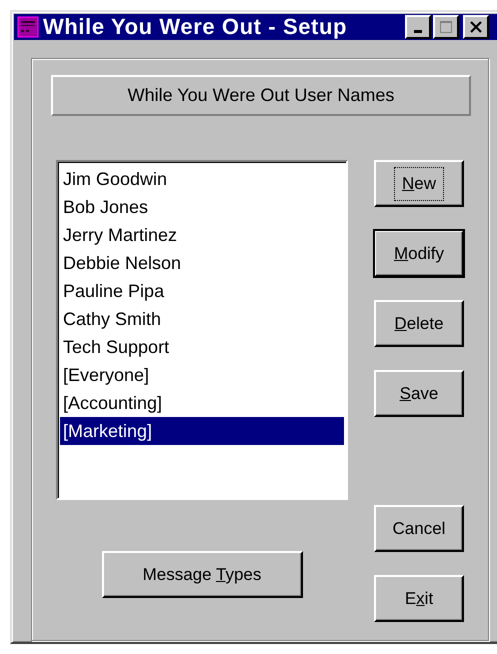 The image size is (497, 654). What do you see at coordinates (202, 375) in the screenshot?
I see `user-item: [Everyone]` at bounding box center [202, 375].